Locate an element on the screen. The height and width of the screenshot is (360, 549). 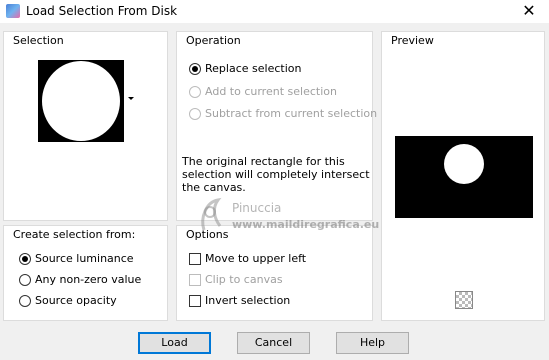
title-bar: Load Selection From Disk ✕ is located at coordinates (274, 11).